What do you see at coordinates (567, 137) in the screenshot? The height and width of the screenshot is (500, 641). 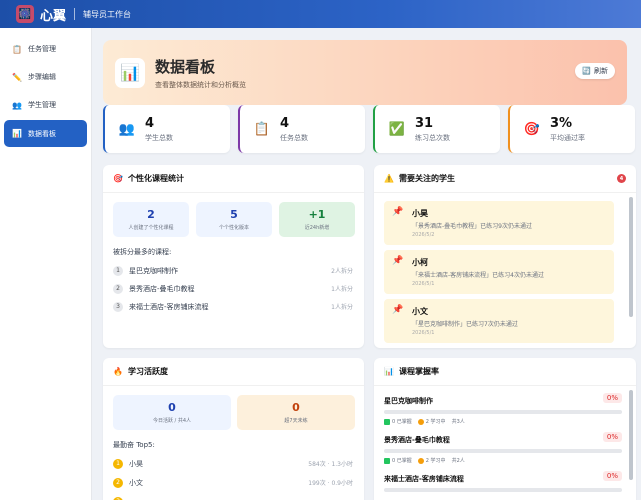 I see `stat-label: 平均通过率` at bounding box center [567, 137].